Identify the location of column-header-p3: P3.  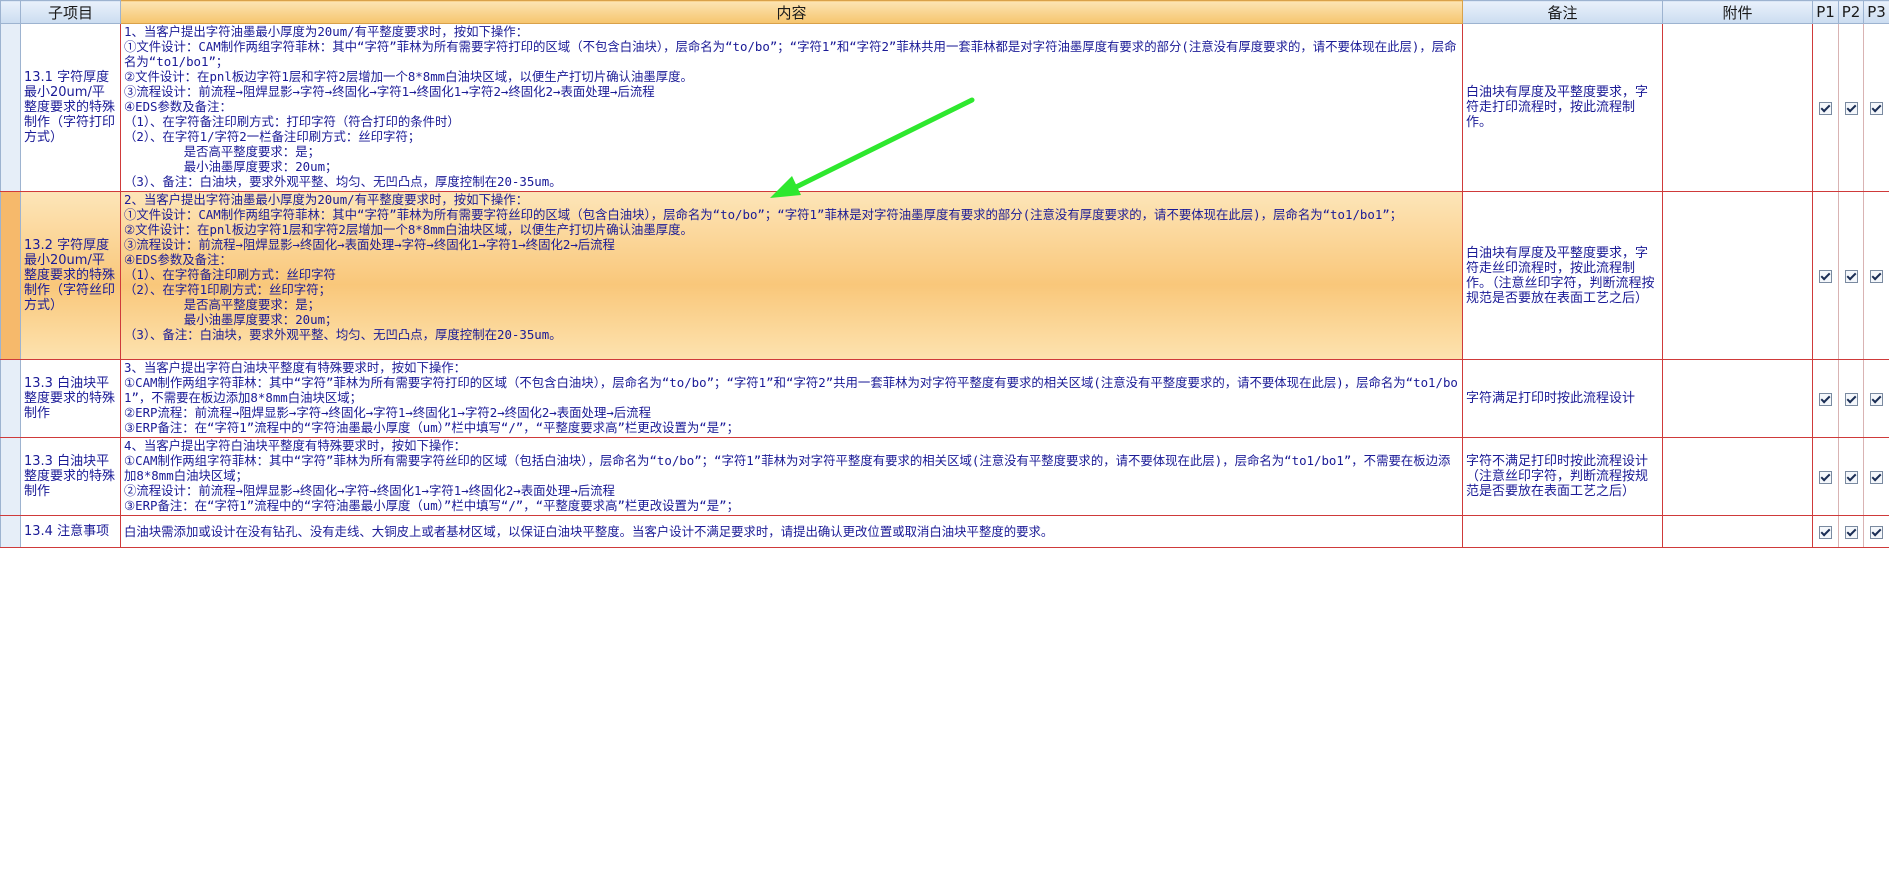
(1876, 12).